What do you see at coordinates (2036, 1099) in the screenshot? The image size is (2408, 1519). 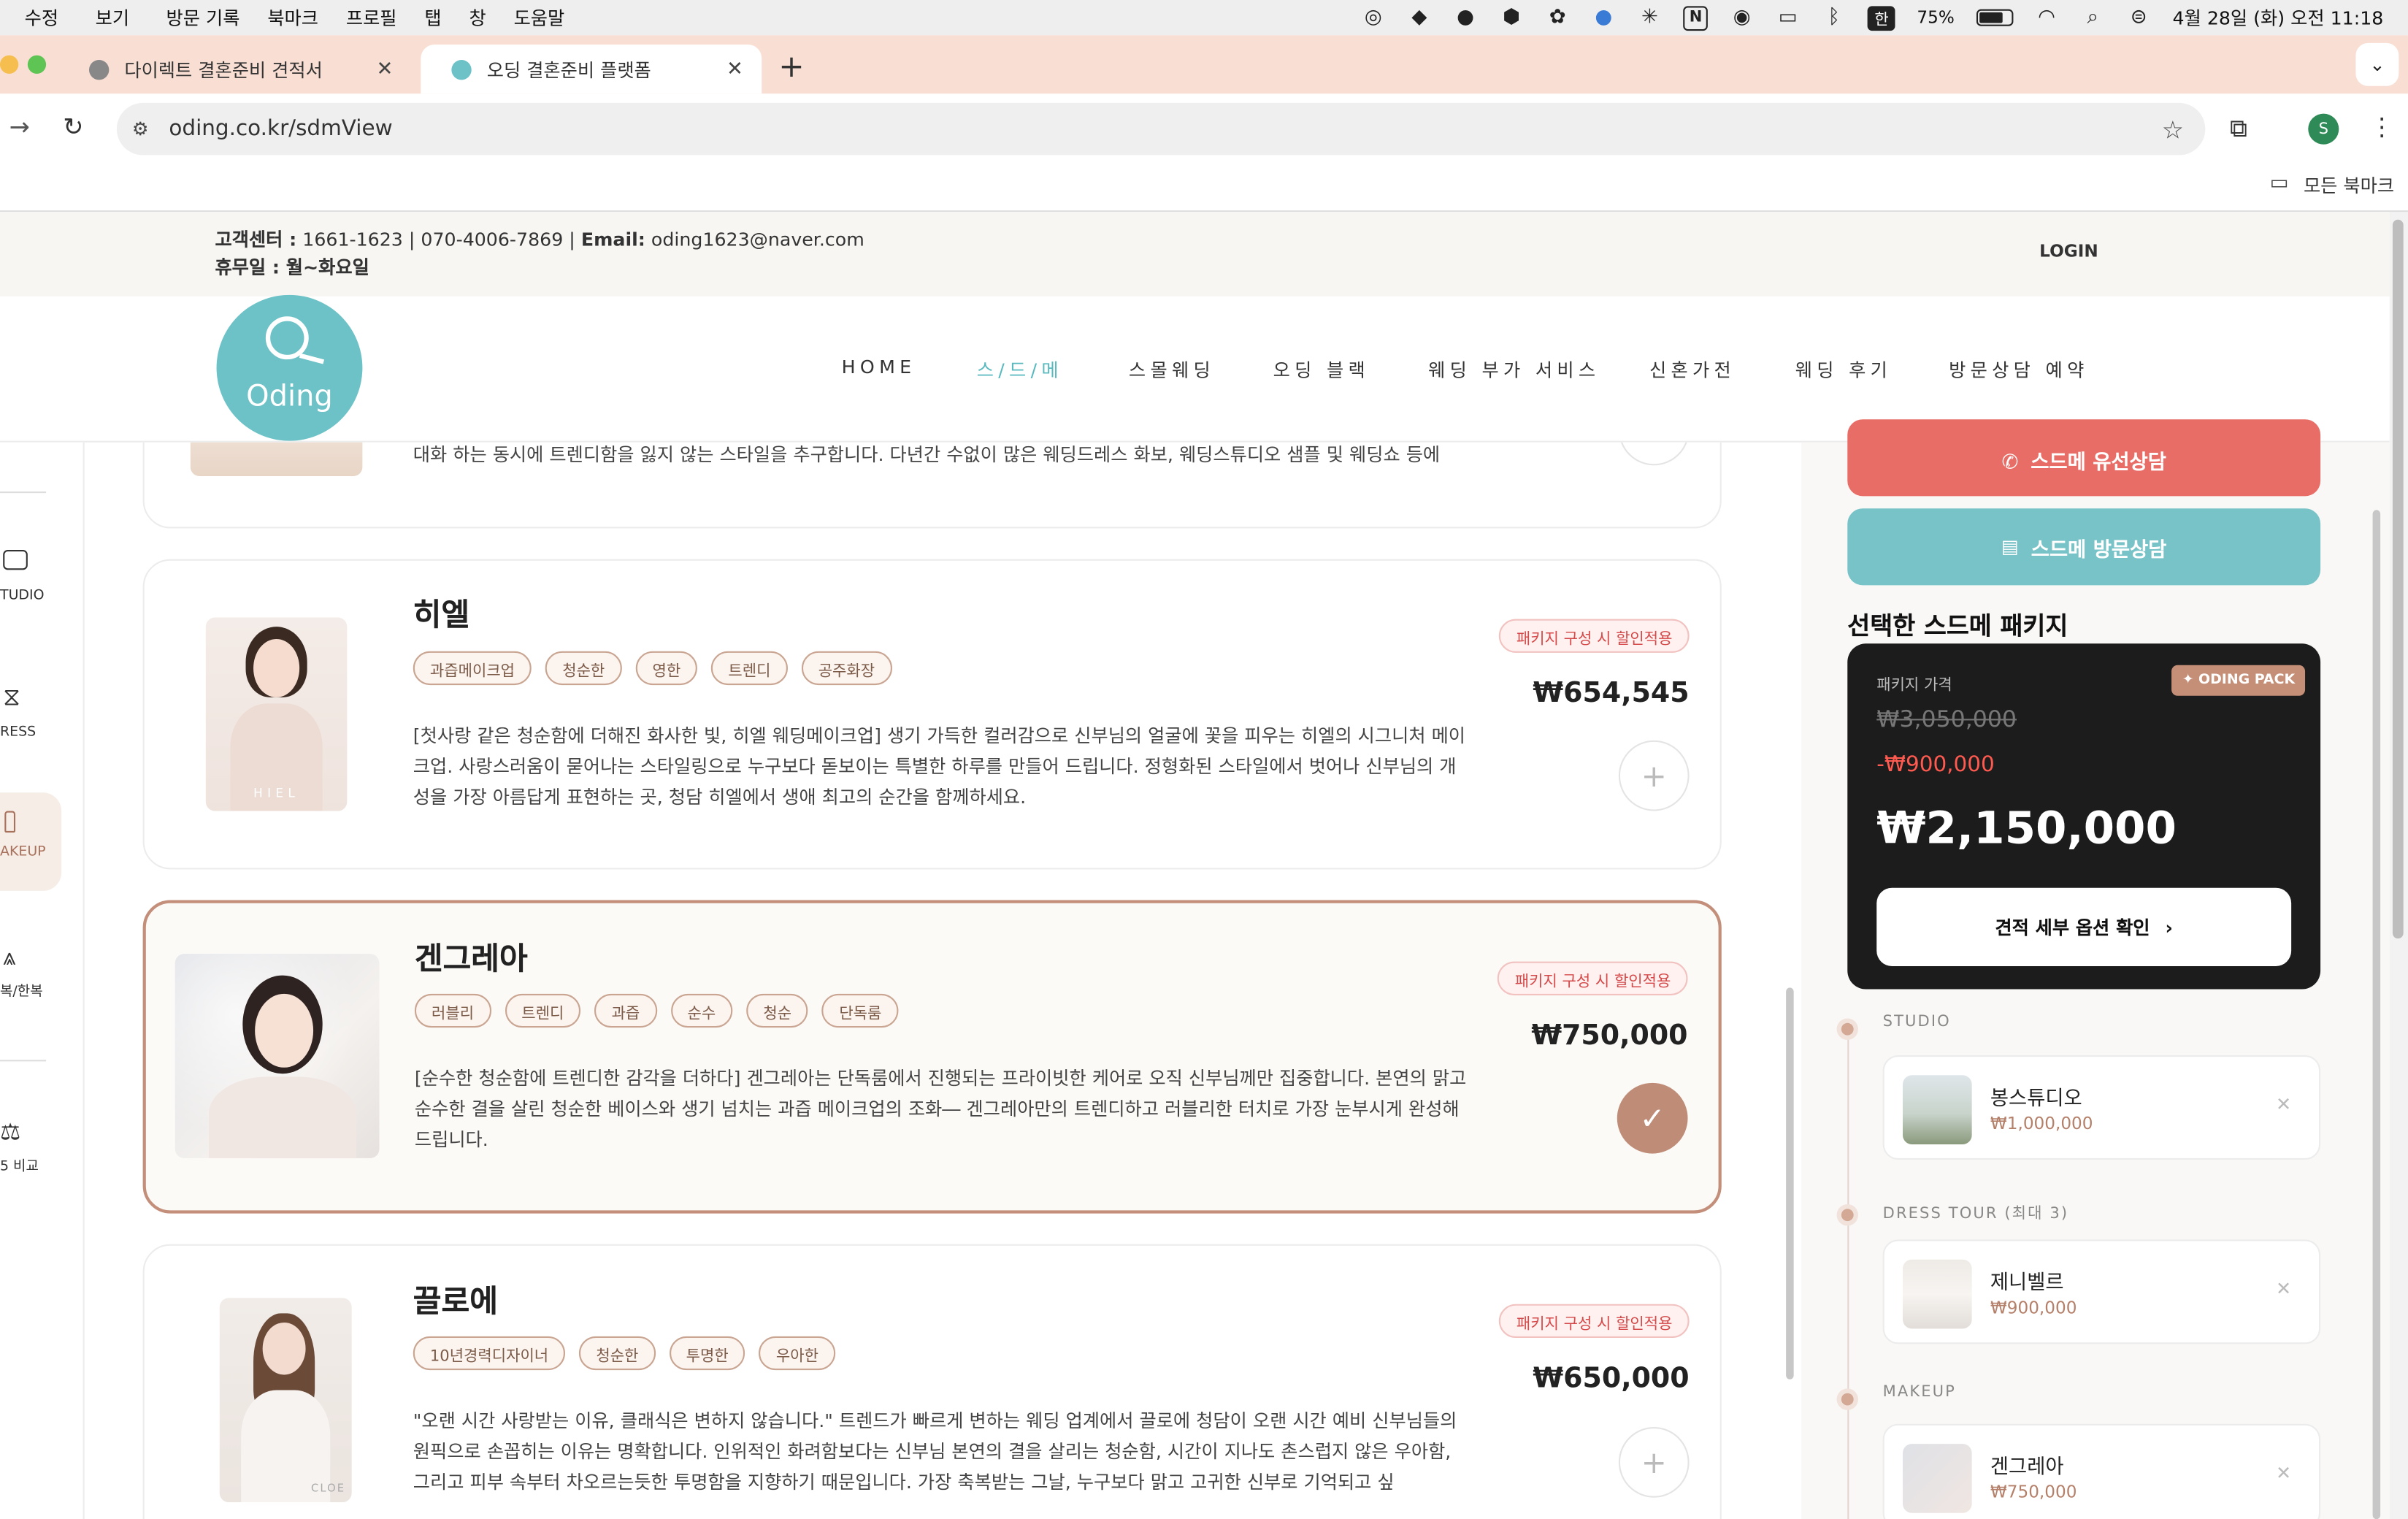 I see `item-name: 봉스튜디오` at bounding box center [2036, 1099].